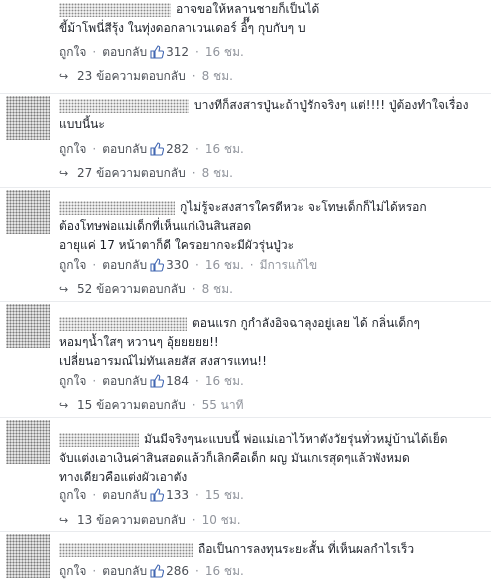 The image size is (491, 581). I want to click on view-replies-link: ↪ 27 ข้อความตอบกลับ · 8 ชม., so click(146, 173).